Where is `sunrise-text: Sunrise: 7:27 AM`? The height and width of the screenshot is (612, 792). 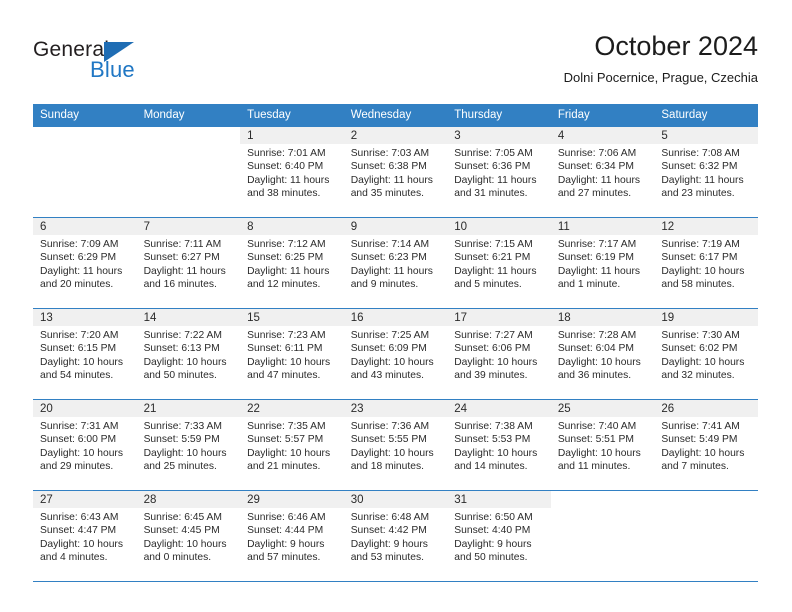
sunrise-text: Sunrise: 7:27 AM is located at coordinates (493, 335).